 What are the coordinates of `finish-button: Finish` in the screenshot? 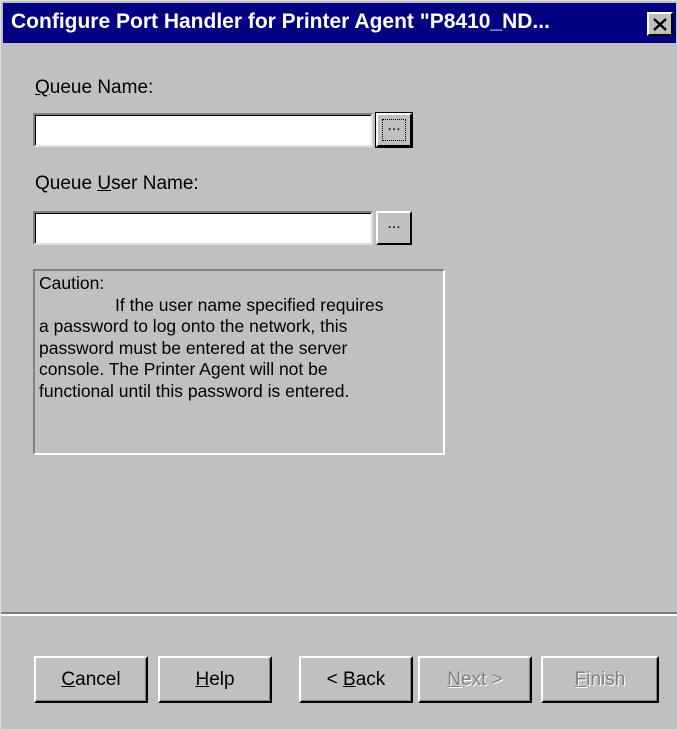 It's located at (600, 679).